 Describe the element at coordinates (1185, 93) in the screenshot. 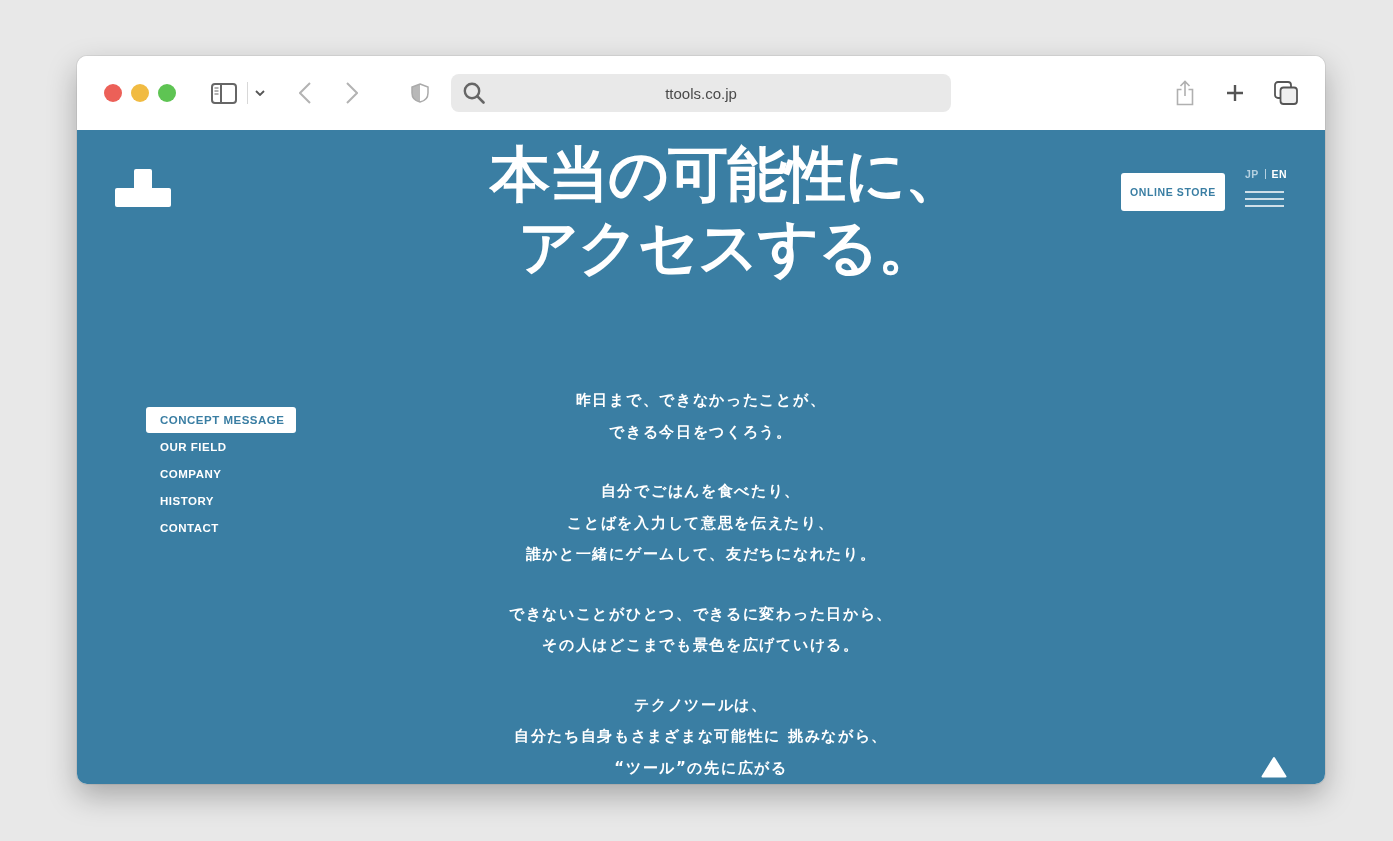

I see `share-icon` at that location.